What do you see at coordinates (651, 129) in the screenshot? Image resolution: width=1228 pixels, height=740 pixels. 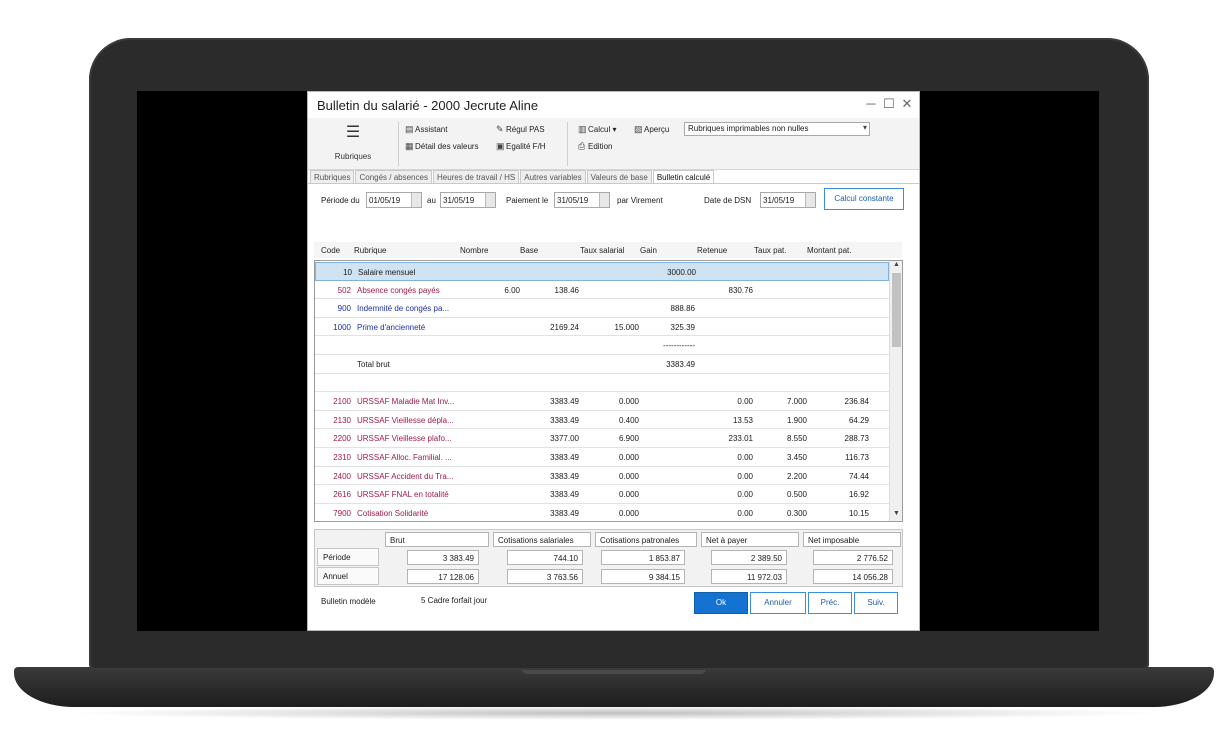 I see `apercu-button: ▧Aperçu` at bounding box center [651, 129].